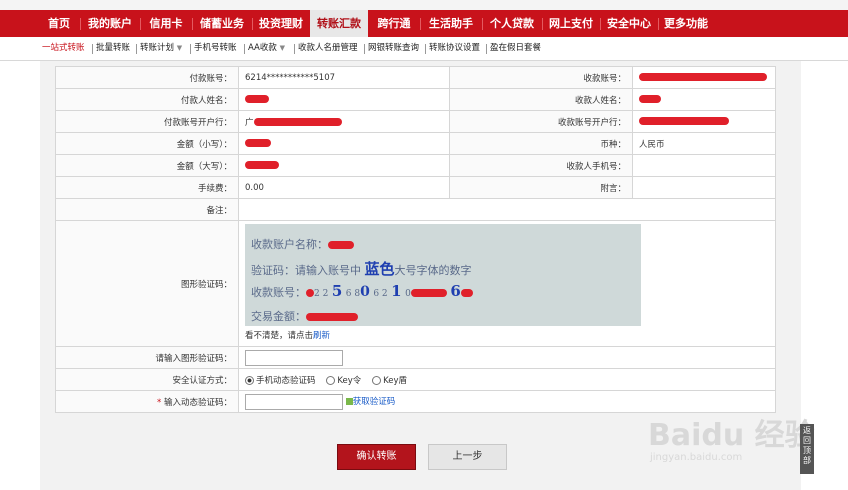  I want to click on nav-cross-bank: 跨行通, so click(394, 23).